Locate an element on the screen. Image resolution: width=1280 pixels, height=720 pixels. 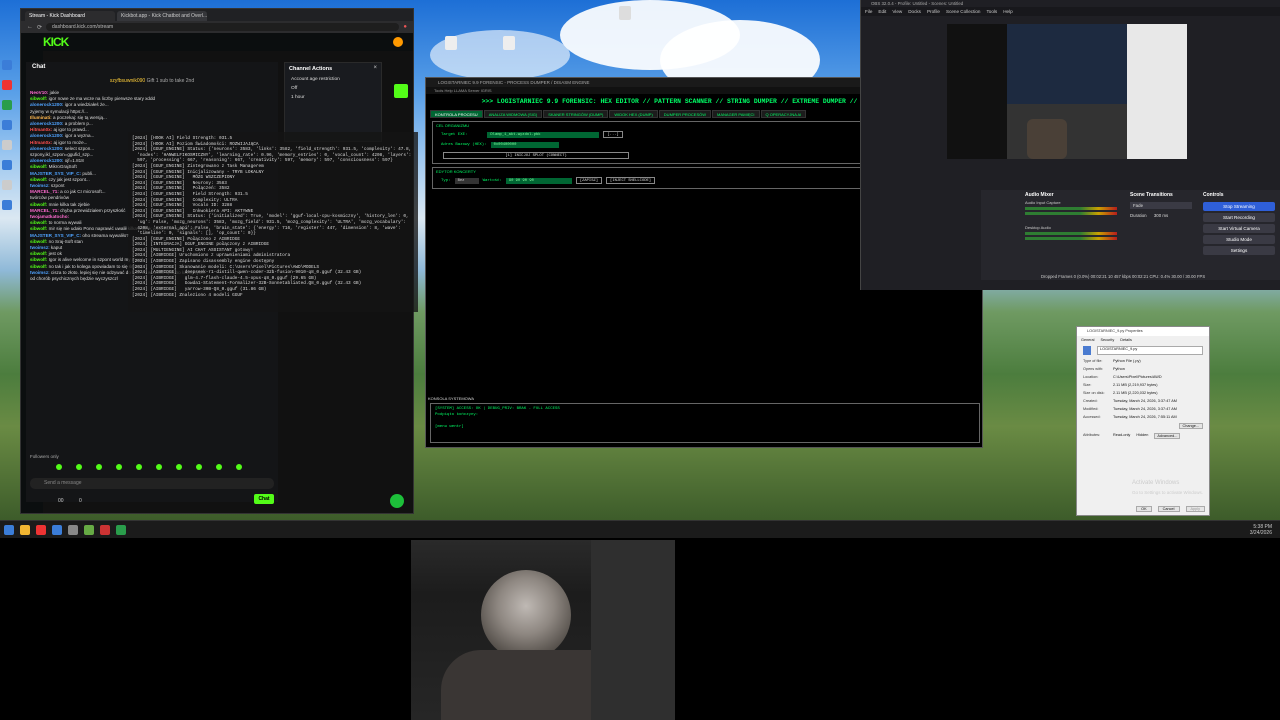
readonly-checkbox: Read-only is located at coordinates (1121, 436).